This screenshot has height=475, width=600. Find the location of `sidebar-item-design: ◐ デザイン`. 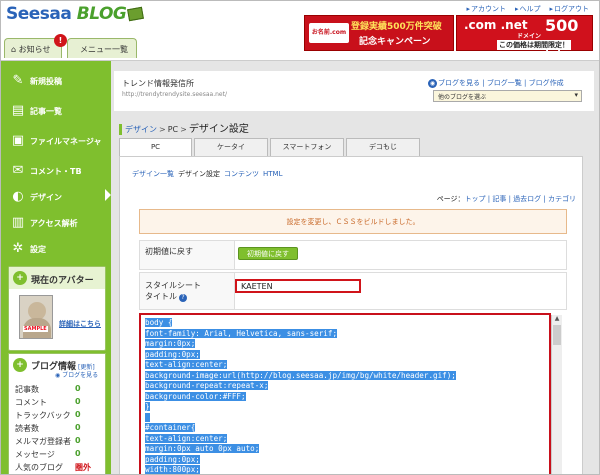

sidebar-item-design: ◐ デザイン is located at coordinates (56, 197).